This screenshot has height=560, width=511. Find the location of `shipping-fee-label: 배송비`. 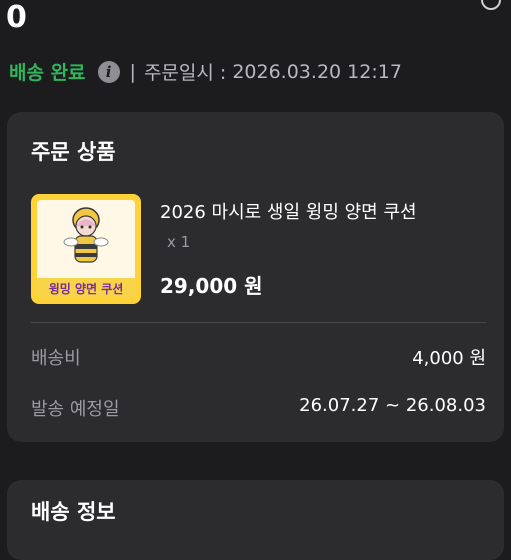

shipping-fee-label: 배송비 is located at coordinates (56, 358).